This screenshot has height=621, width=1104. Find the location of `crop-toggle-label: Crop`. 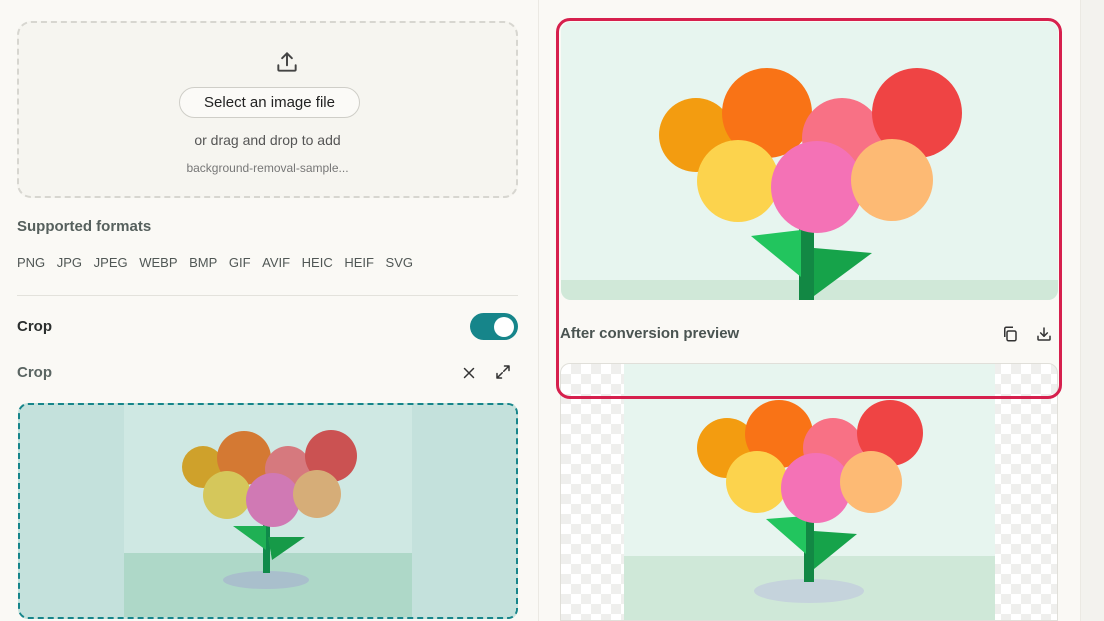

crop-toggle-label: Crop is located at coordinates (34, 326).